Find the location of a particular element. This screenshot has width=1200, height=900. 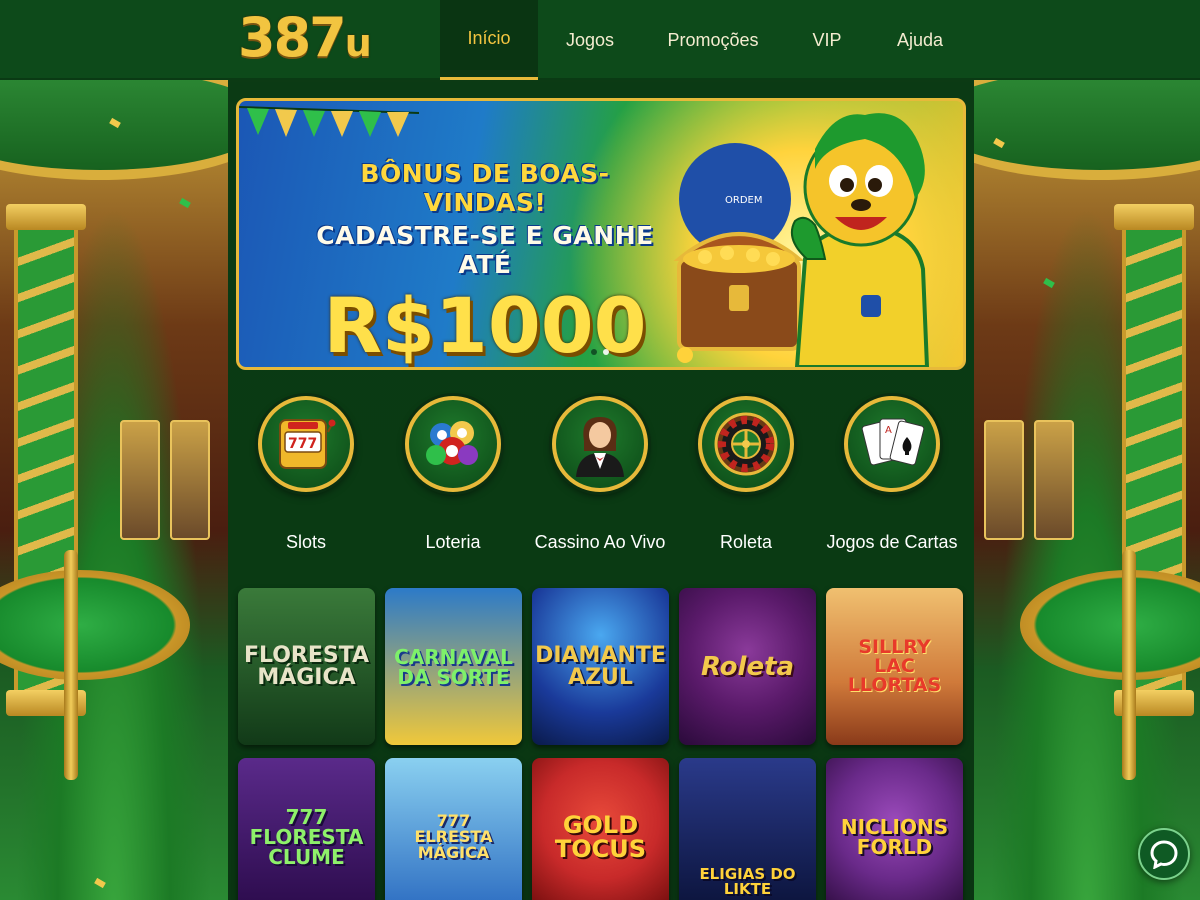

mascot-shirt-text: ORDEM is located at coordinates (743, 200).